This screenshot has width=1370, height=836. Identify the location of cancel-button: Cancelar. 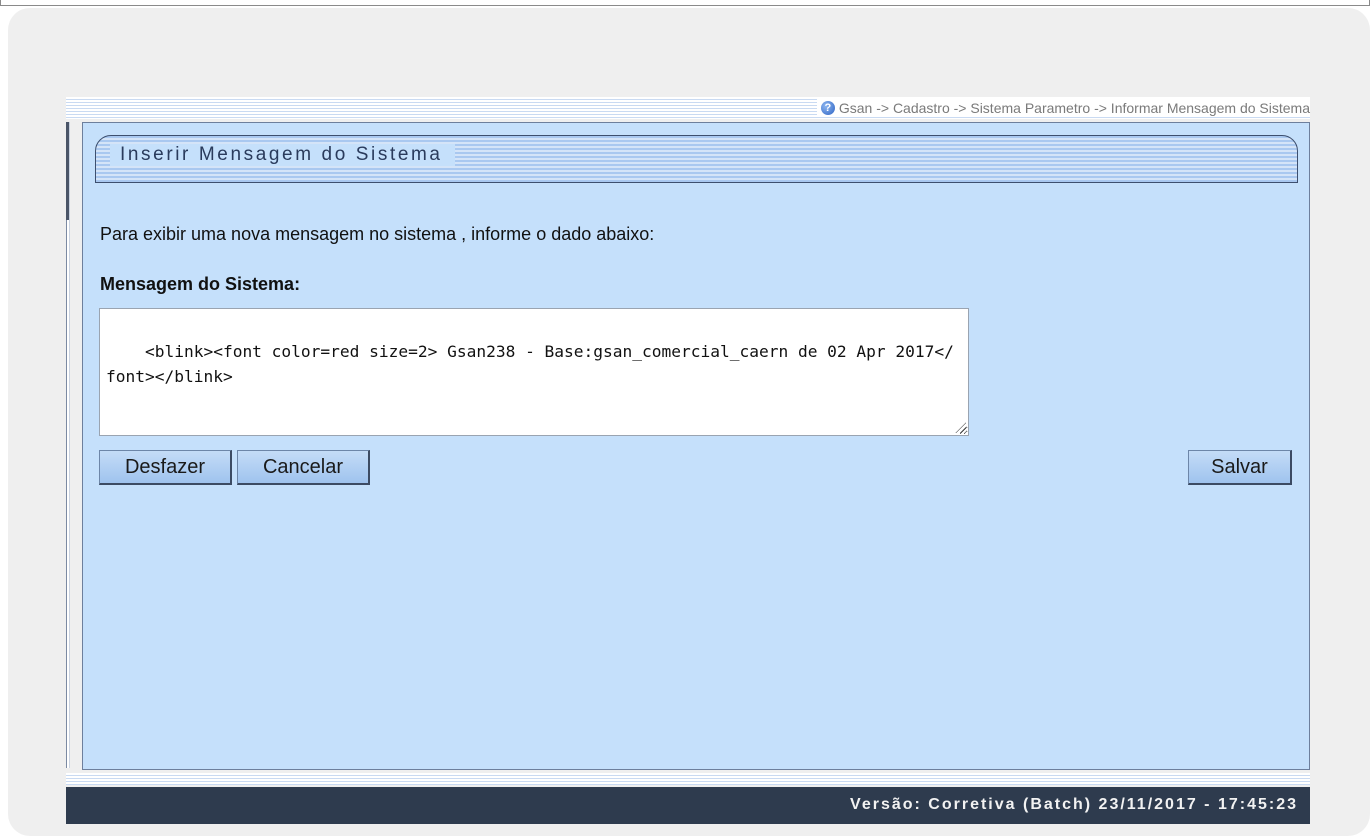
(303, 467).